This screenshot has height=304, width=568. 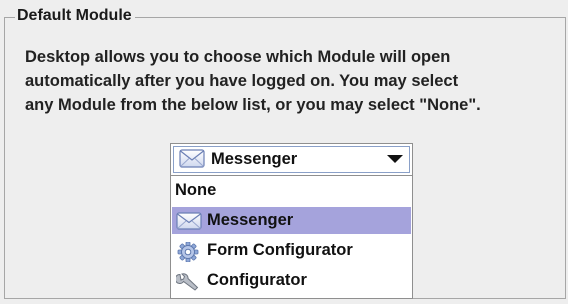 What do you see at coordinates (196, 190) in the screenshot?
I see `option-label: None` at bounding box center [196, 190].